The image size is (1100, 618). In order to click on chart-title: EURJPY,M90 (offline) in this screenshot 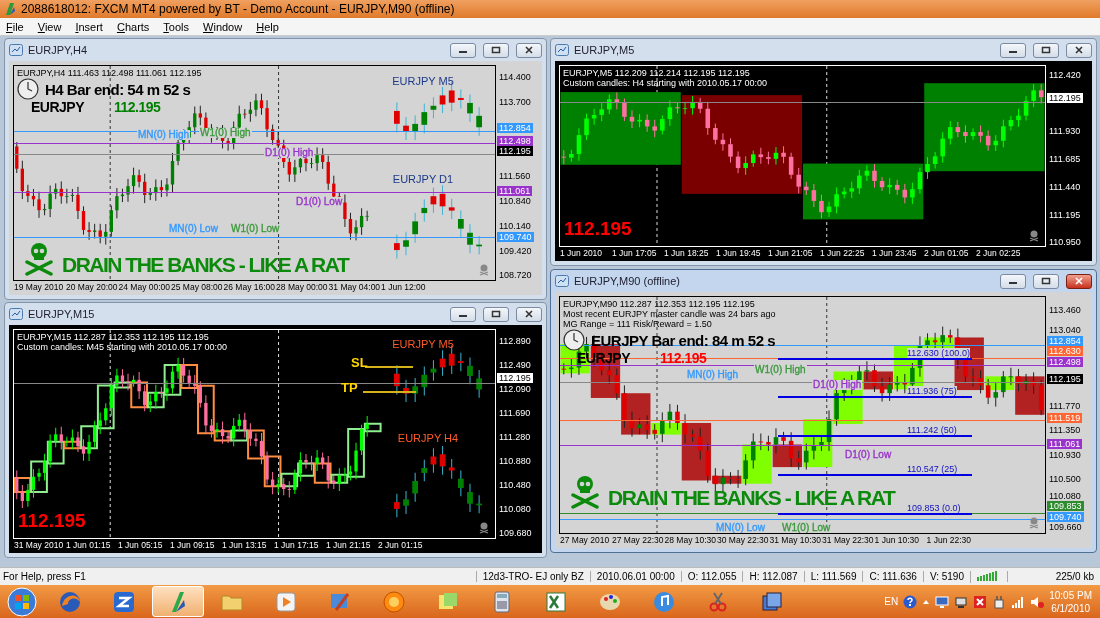, I will do `click(627, 281)`.